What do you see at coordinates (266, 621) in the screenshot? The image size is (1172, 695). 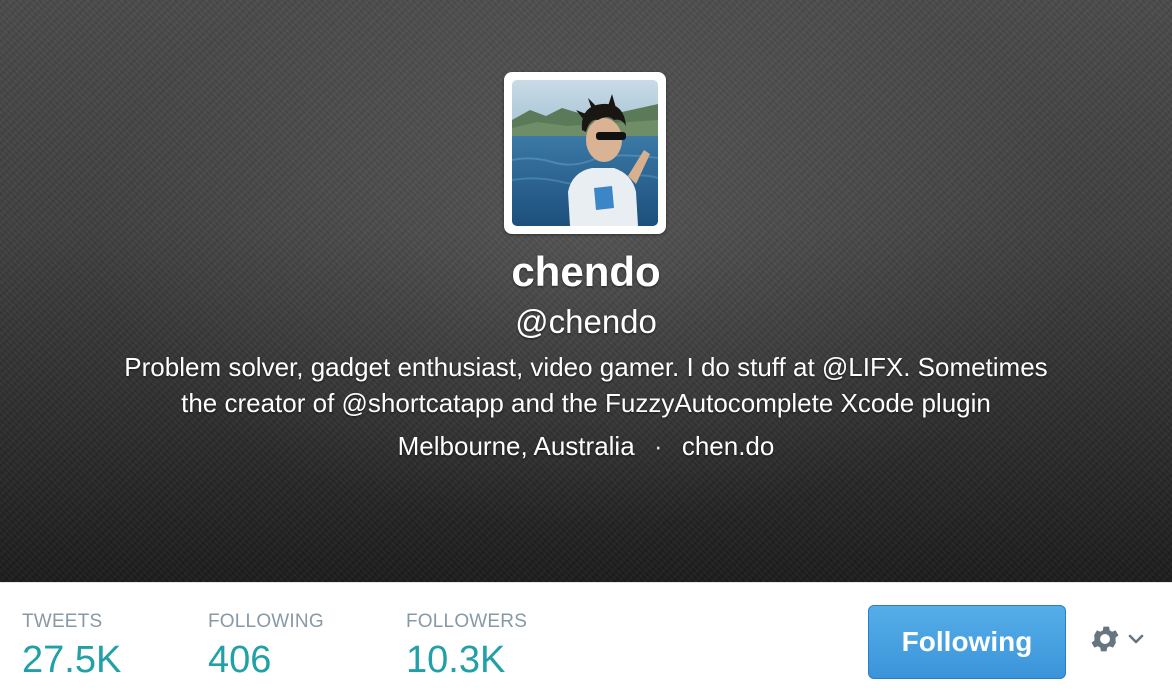 I see `stat-label: FOLLOWING` at bounding box center [266, 621].